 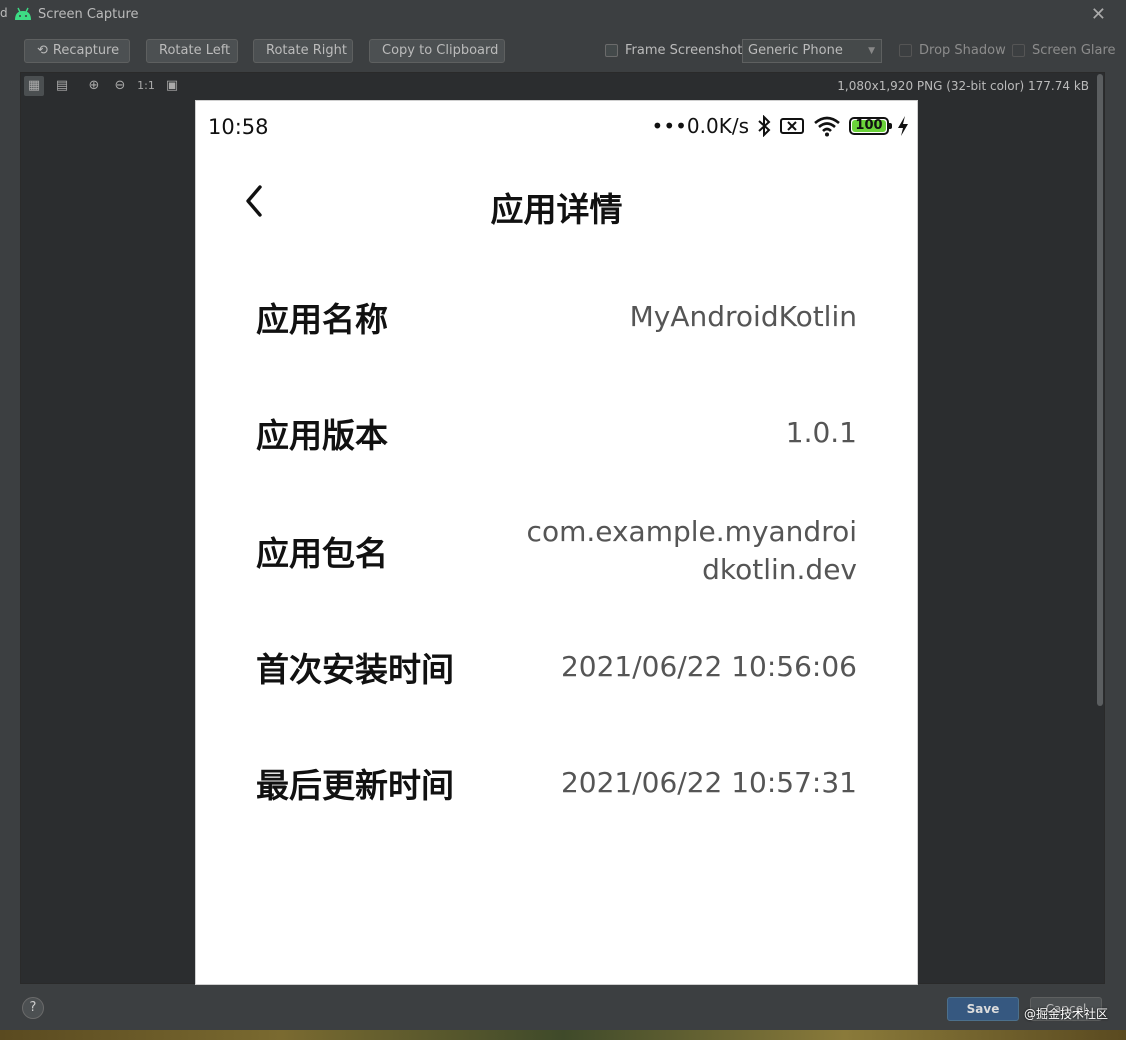 I want to click on device-select: Generic Phone ▼, so click(x=812, y=51).